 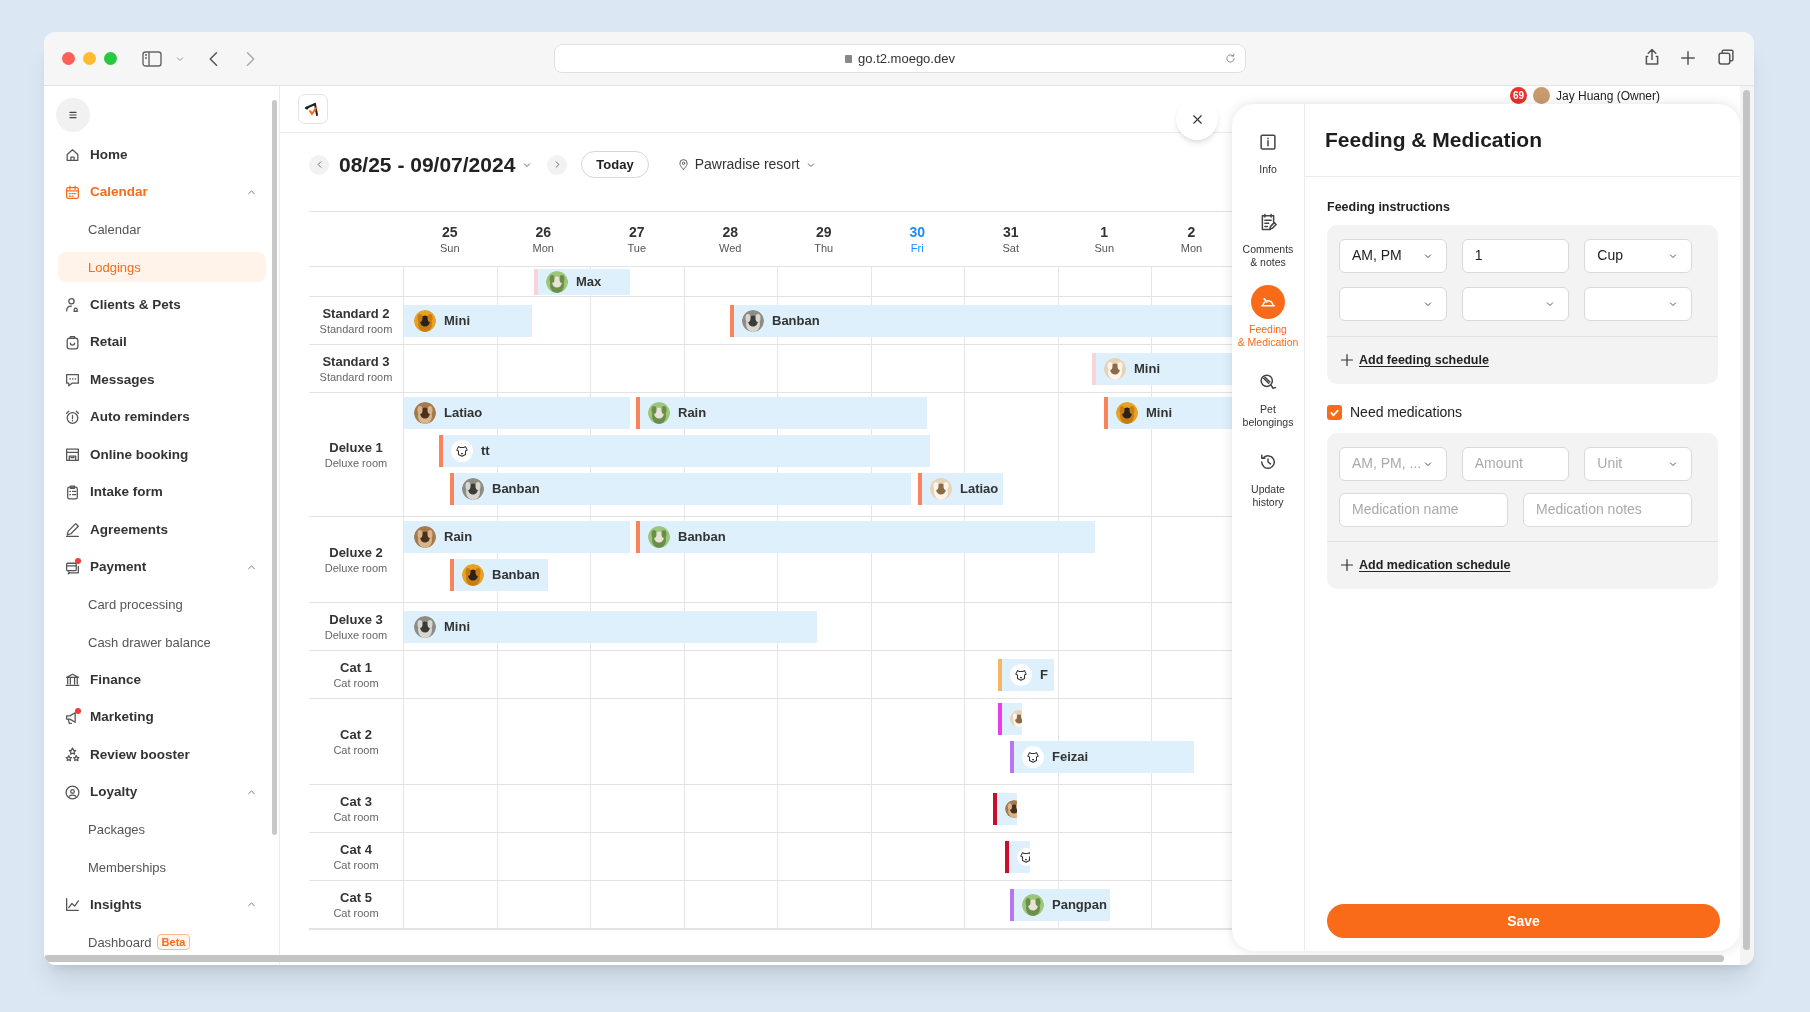 What do you see at coordinates (162, 305) in the screenshot?
I see `sidebar-item: Clients & Pets` at bounding box center [162, 305].